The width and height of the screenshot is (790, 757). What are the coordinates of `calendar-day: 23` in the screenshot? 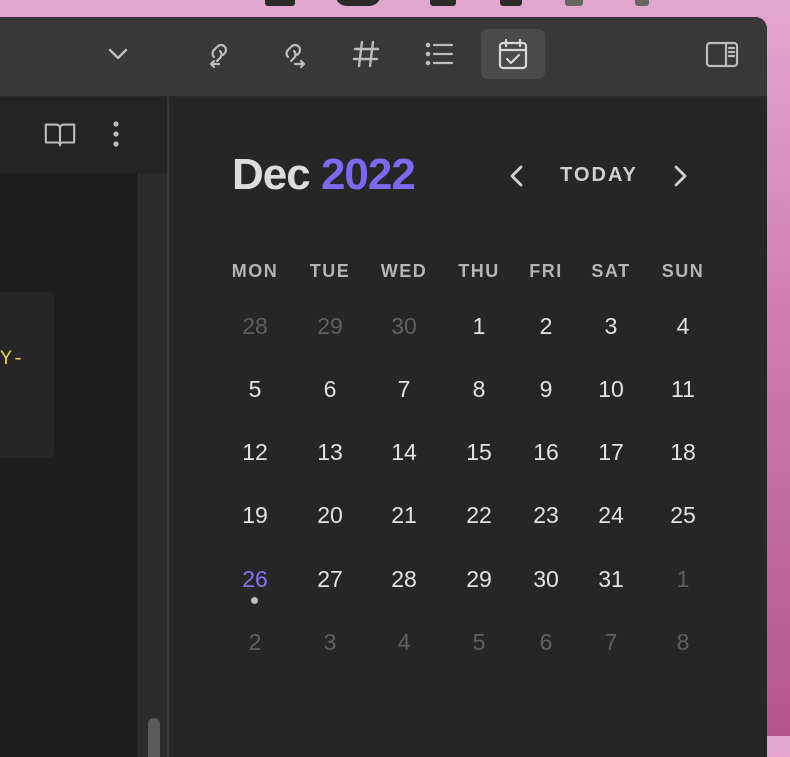 It's located at (546, 515).